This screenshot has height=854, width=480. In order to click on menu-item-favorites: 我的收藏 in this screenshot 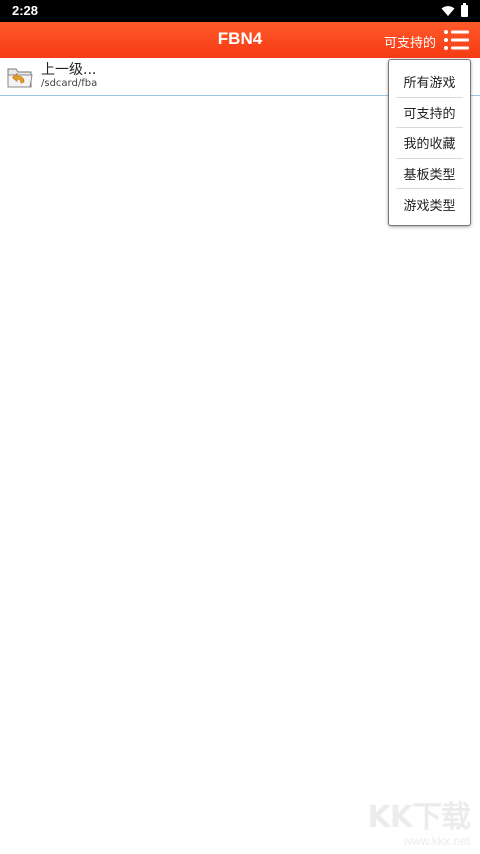, I will do `click(429, 143)`.